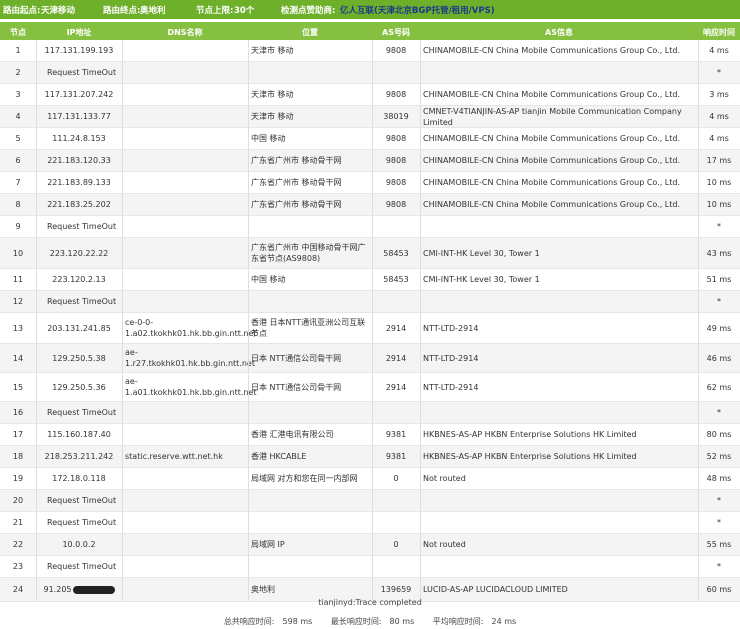  Describe the element at coordinates (719, 412) in the screenshot. I see `time-cell: *` at that location.